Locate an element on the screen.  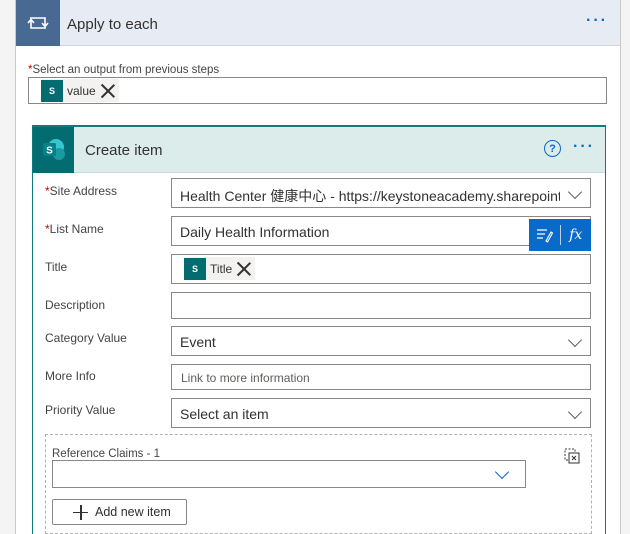
reference-claims-dropdown is located at coordinates (289, 474).